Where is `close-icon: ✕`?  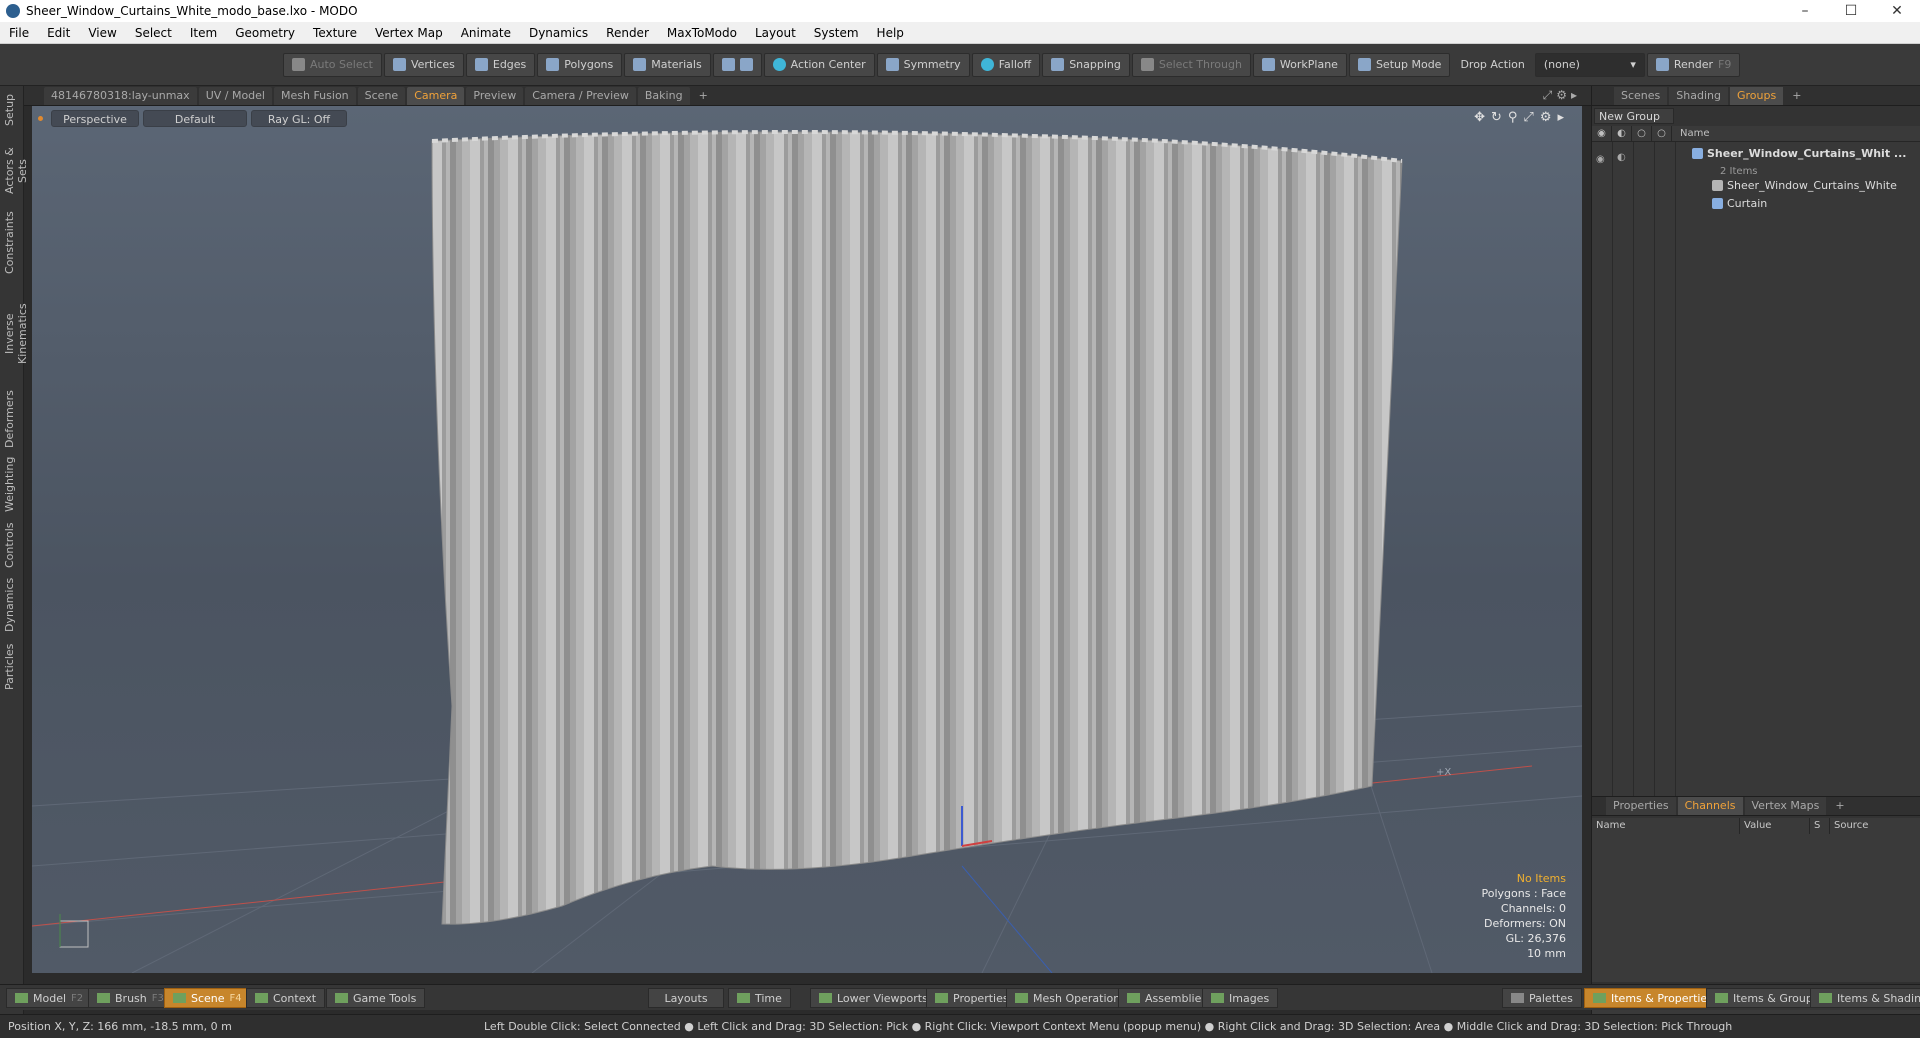 close-icon: ✕ is located at coordinates (1897, 11).